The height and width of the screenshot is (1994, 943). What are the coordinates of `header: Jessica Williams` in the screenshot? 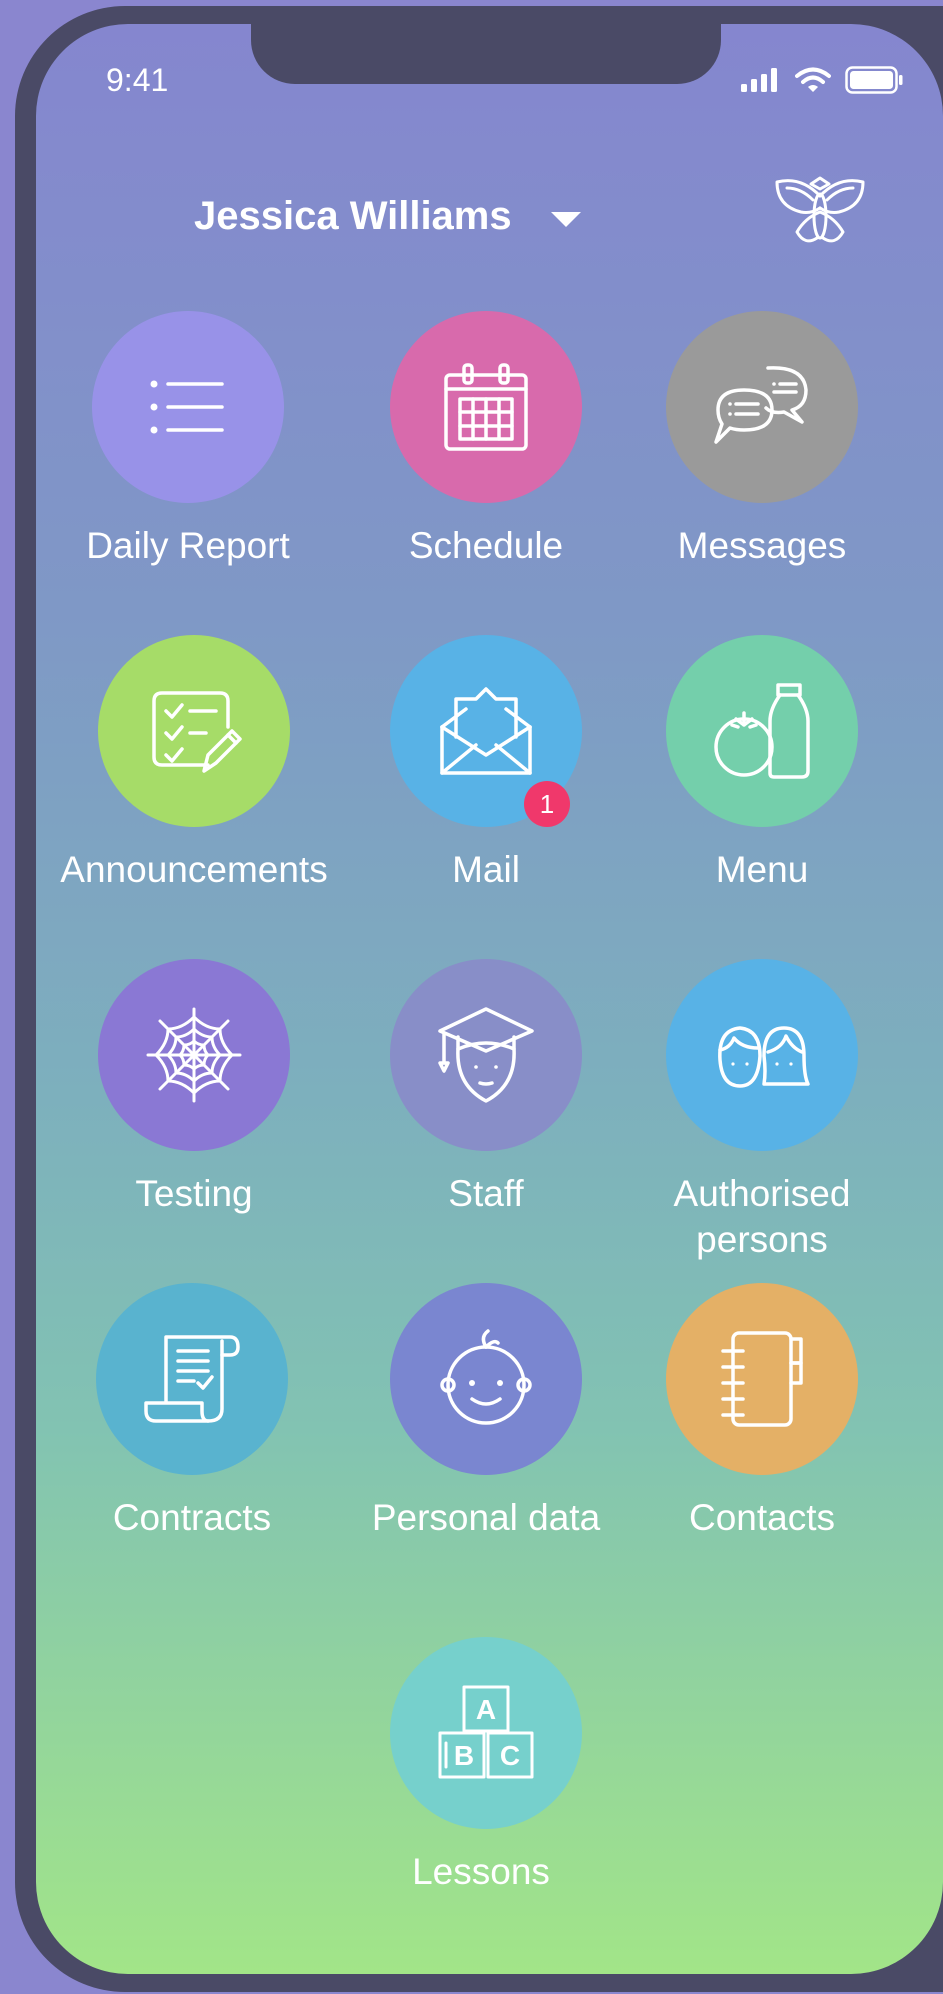 It's located at (489, 209).